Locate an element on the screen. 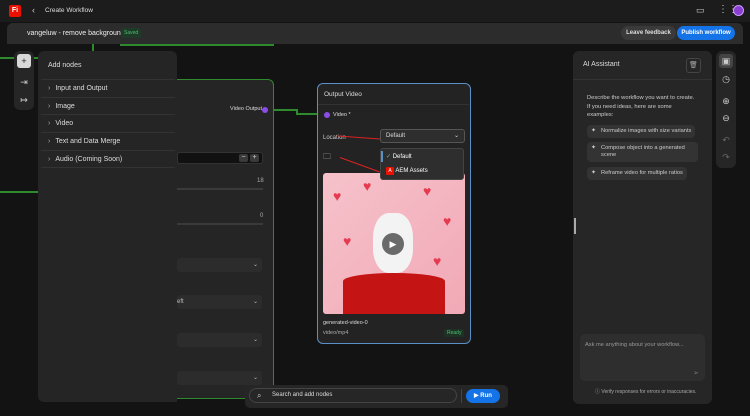 The height and width of the screenshot is (416, 750). slider-value: 18 is located at coordinates (260, 181).